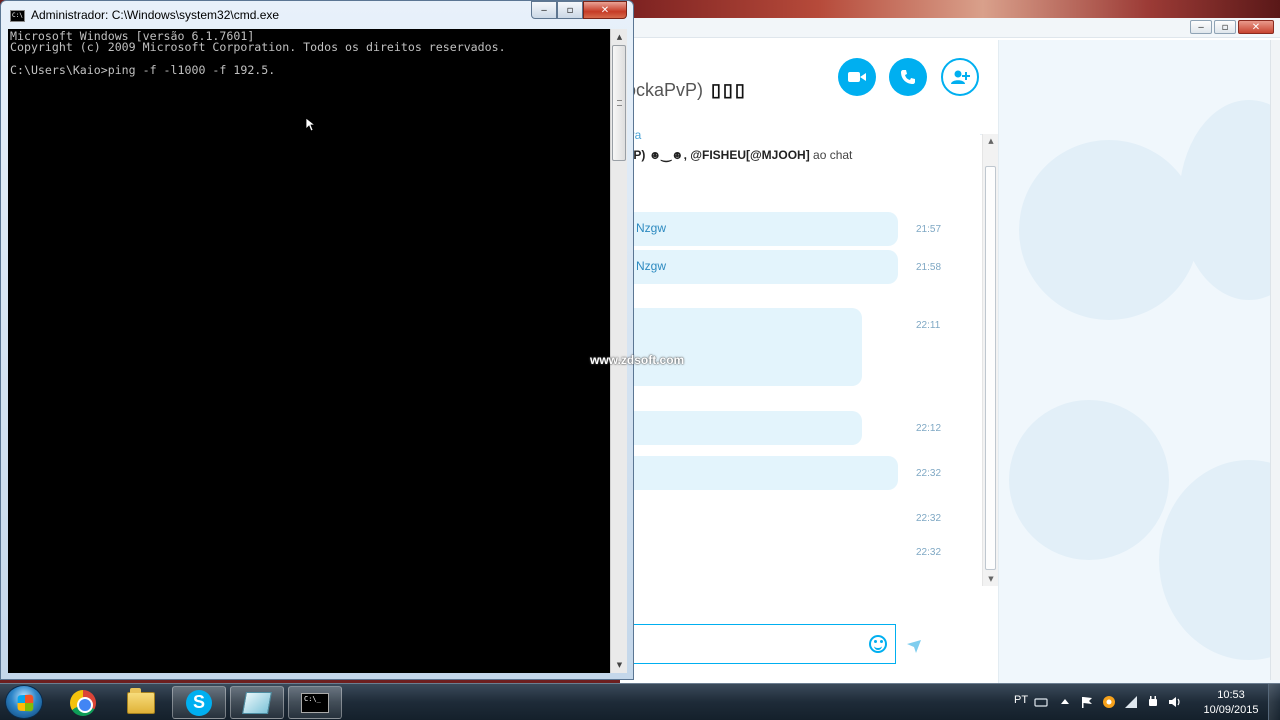 This screenshot has width=1280, height=720. Describe the element at coordinates (1065, 702) in the screenshot. I see `show-hidden-icons-icon` at that location.